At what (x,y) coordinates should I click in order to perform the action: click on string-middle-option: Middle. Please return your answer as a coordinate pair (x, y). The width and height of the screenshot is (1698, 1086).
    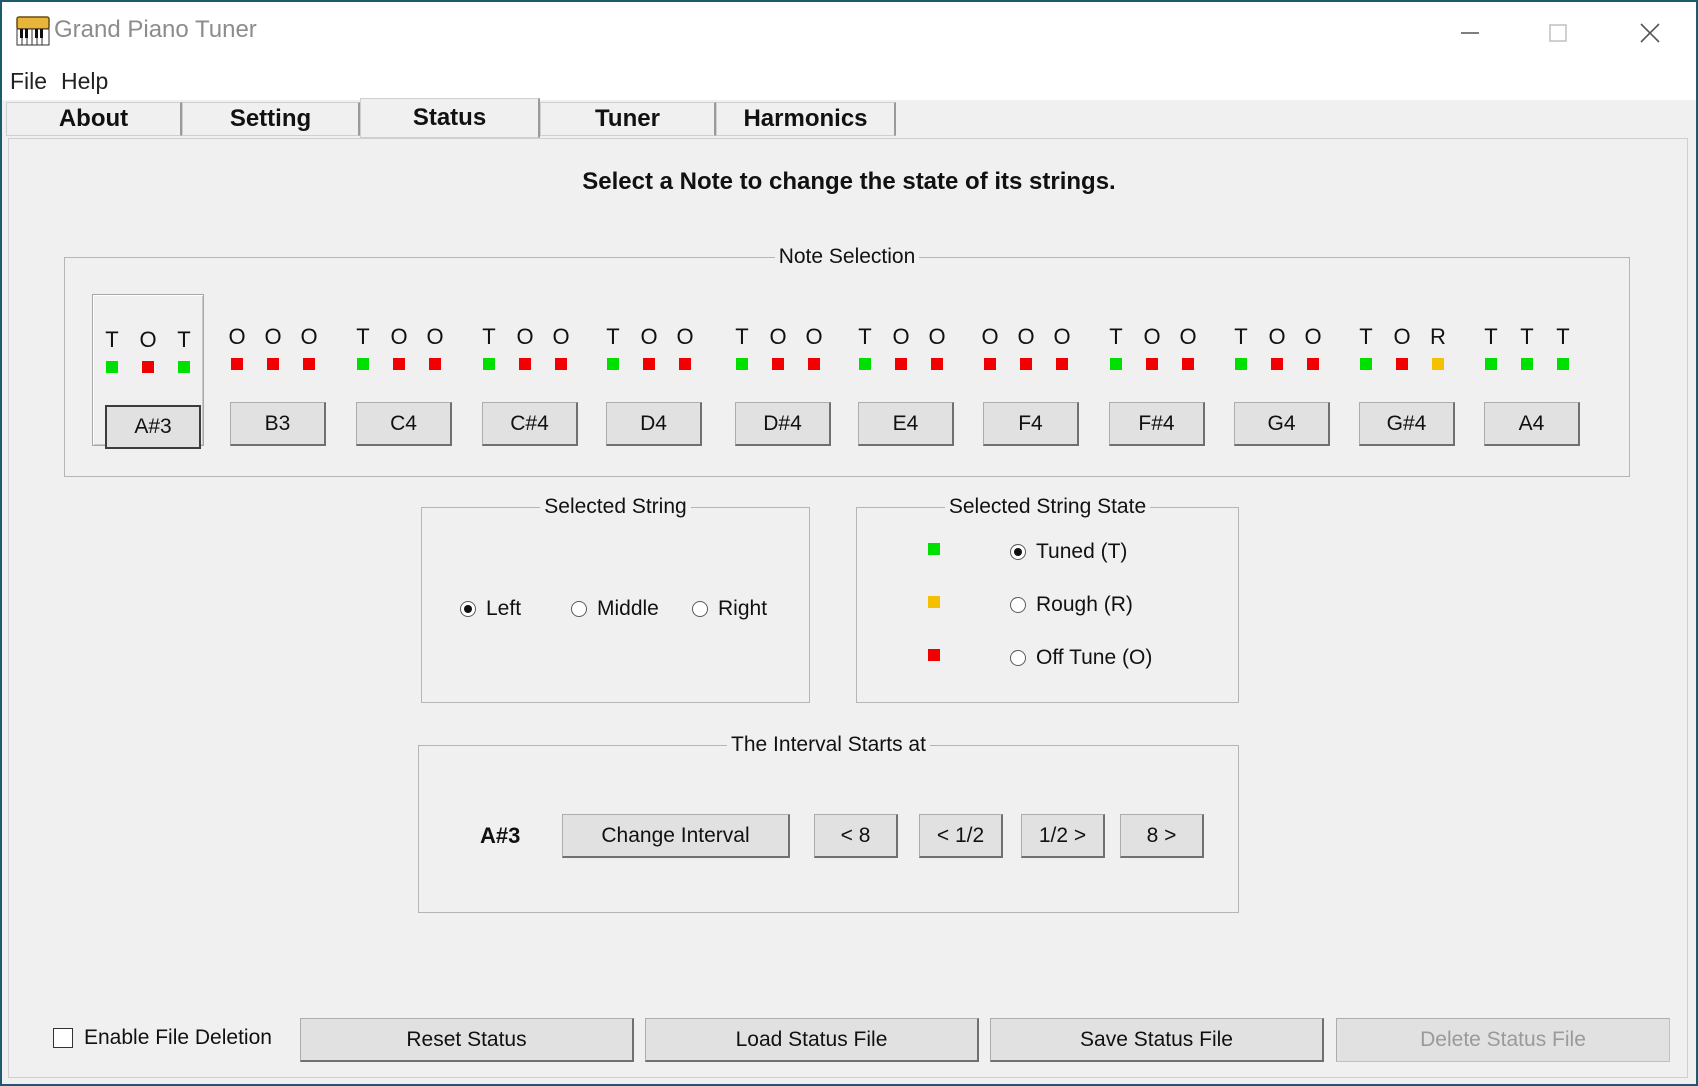
    Looking at the image, I should click on (615, 609).